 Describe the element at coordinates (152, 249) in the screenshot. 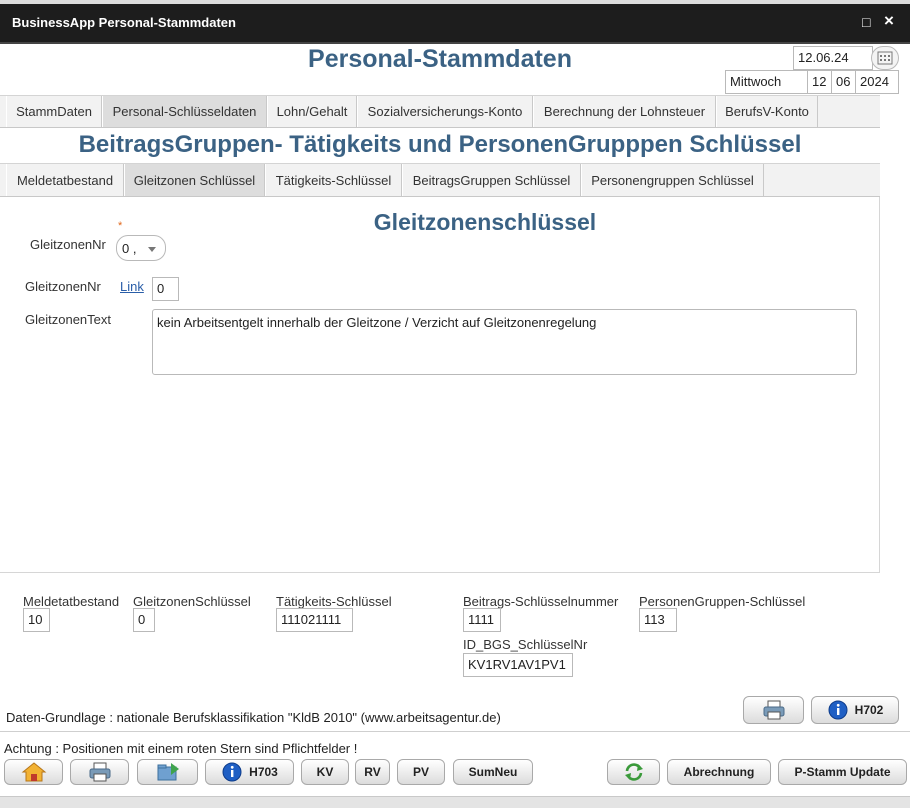

I see `chevron-down-icon` at that location.